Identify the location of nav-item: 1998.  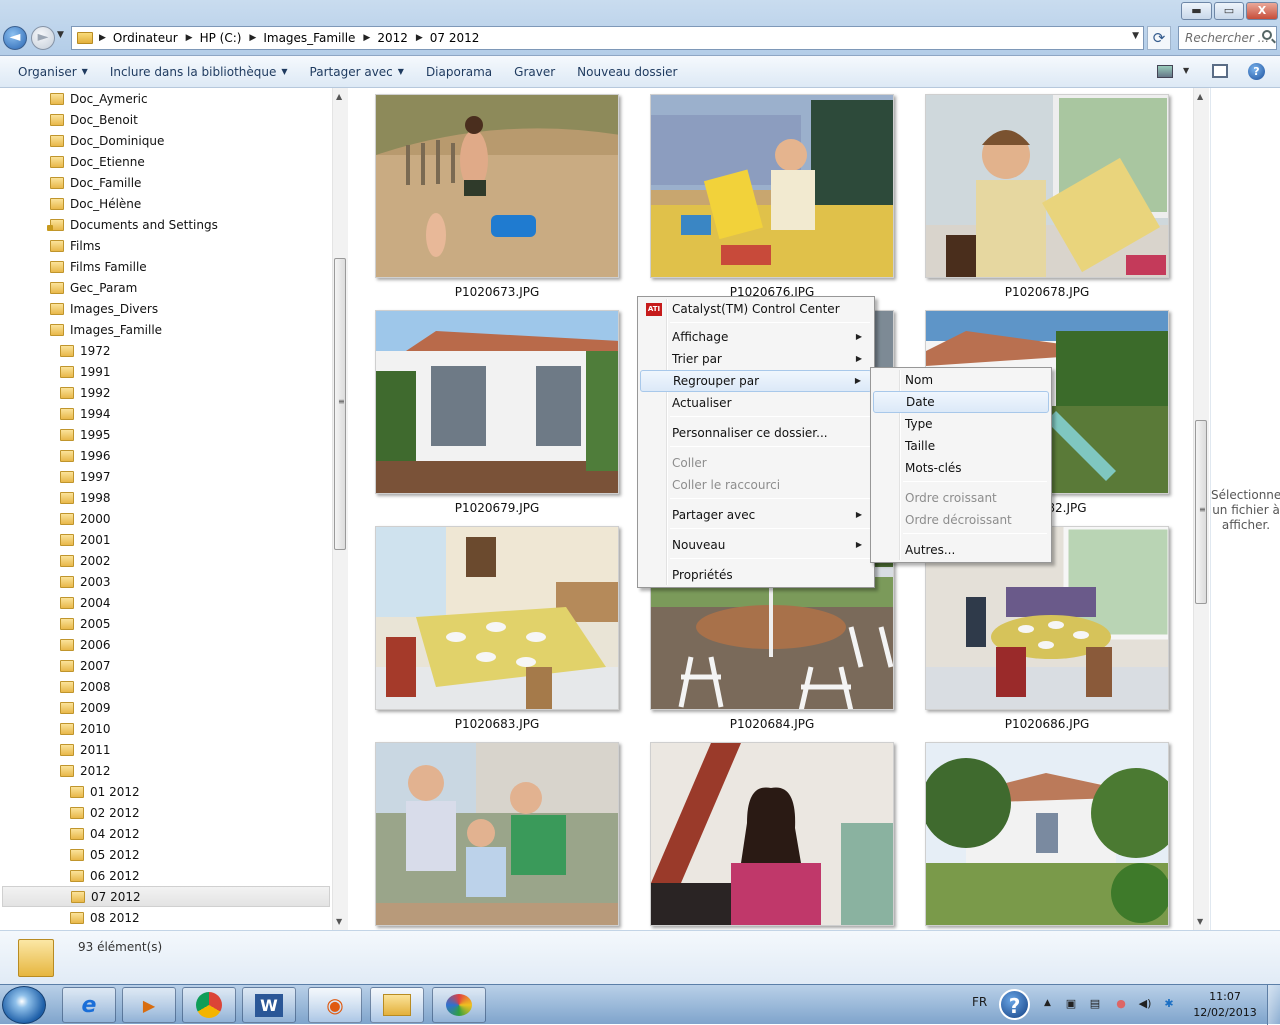
(165, 497).